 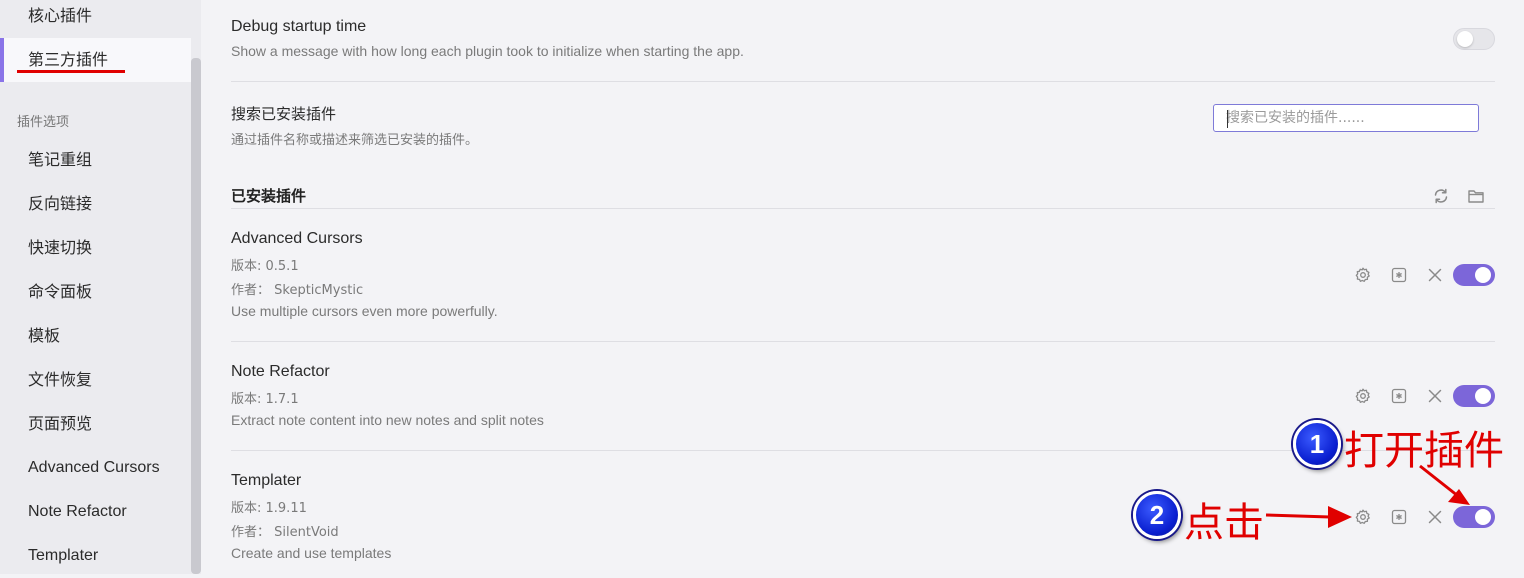 What do you see at coordinates (60, 291) in the screenshot?
I see `sidebar-item-label: 命令面板` at bounding box center [60, 291].